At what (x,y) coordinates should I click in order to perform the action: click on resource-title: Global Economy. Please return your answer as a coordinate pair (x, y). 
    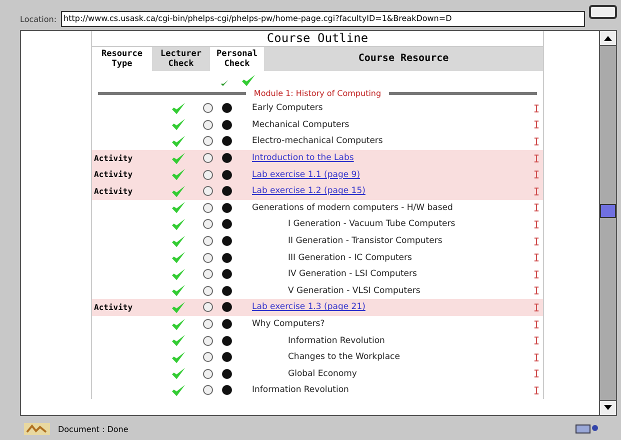
    Looking at the image, I should click on (322, 373).